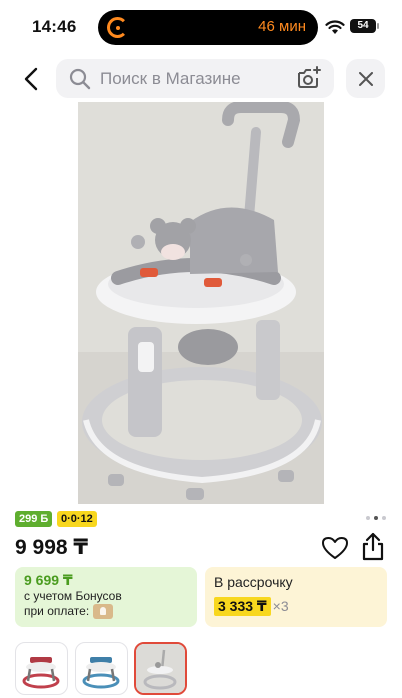 The width and height of the screenshot is (402, 698). I want to click on close-icon, so click(365, 78).